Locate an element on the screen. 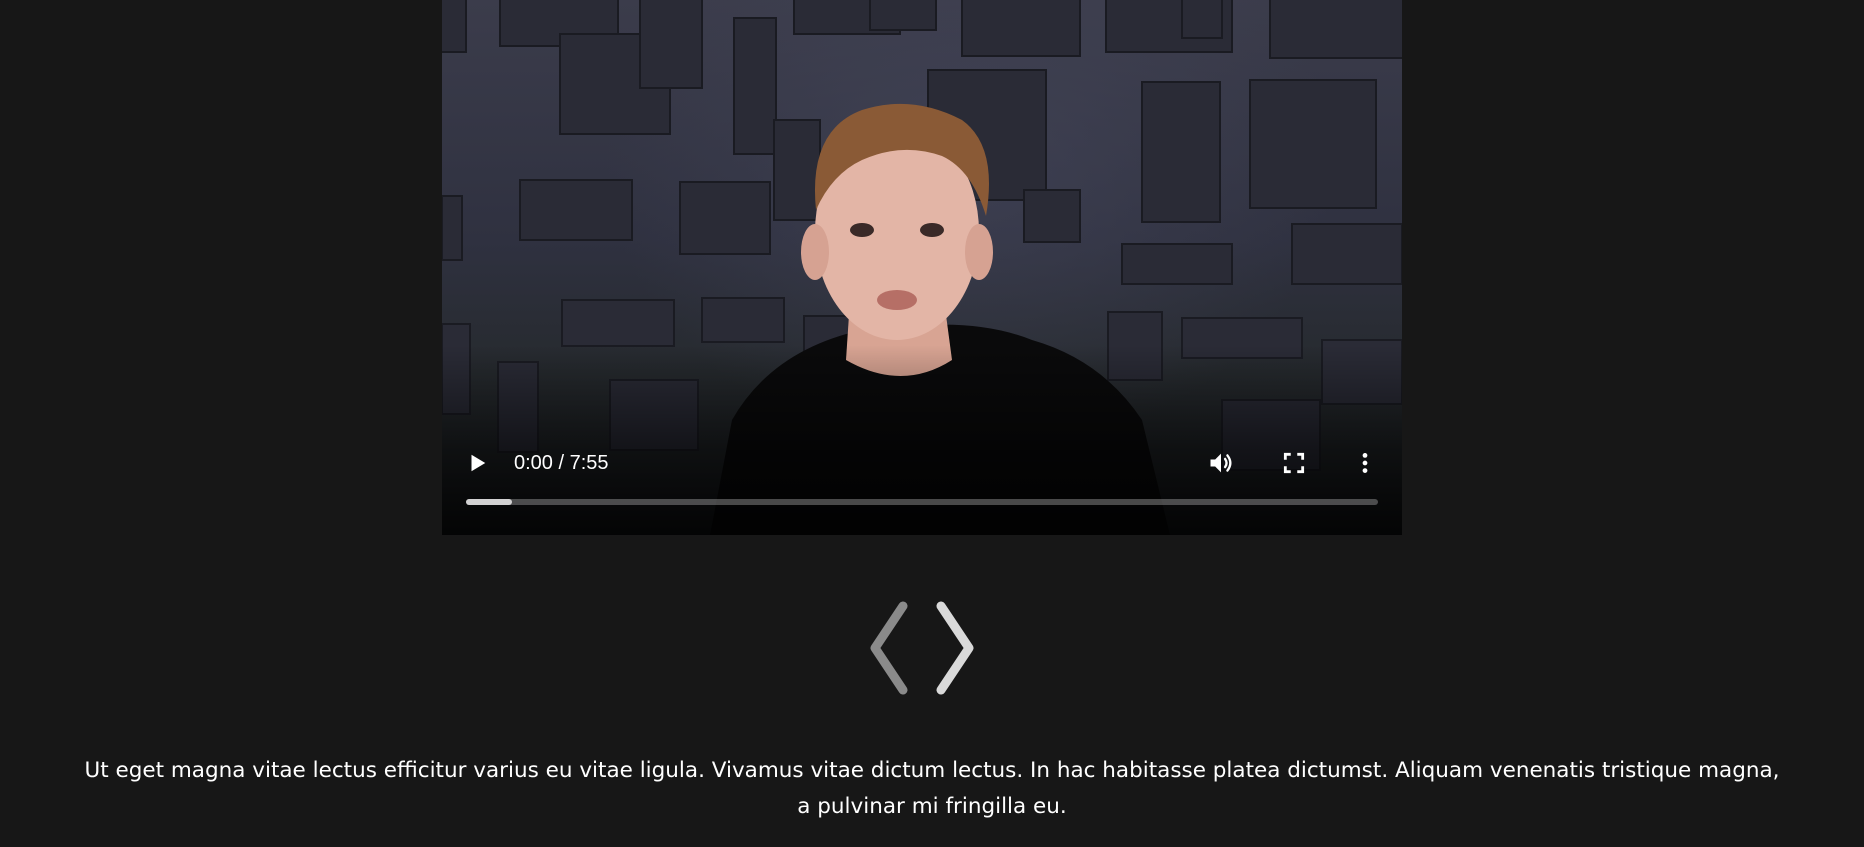 Image resolution: width=1864 pixels, height=847 pixels. volume-icon is located at coordinates (1221, 463).